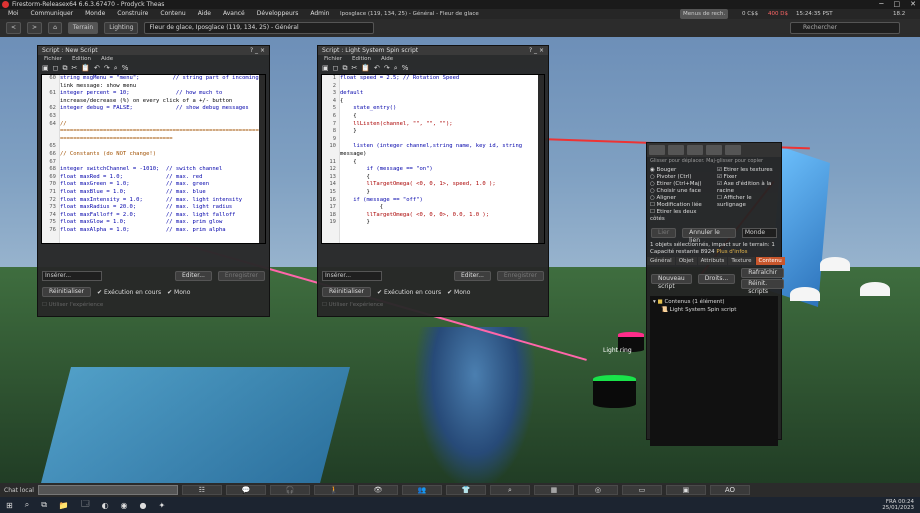 This screenshot has width=920, height=513. I want to click on speak-icon: 💬, so click(245, 490).